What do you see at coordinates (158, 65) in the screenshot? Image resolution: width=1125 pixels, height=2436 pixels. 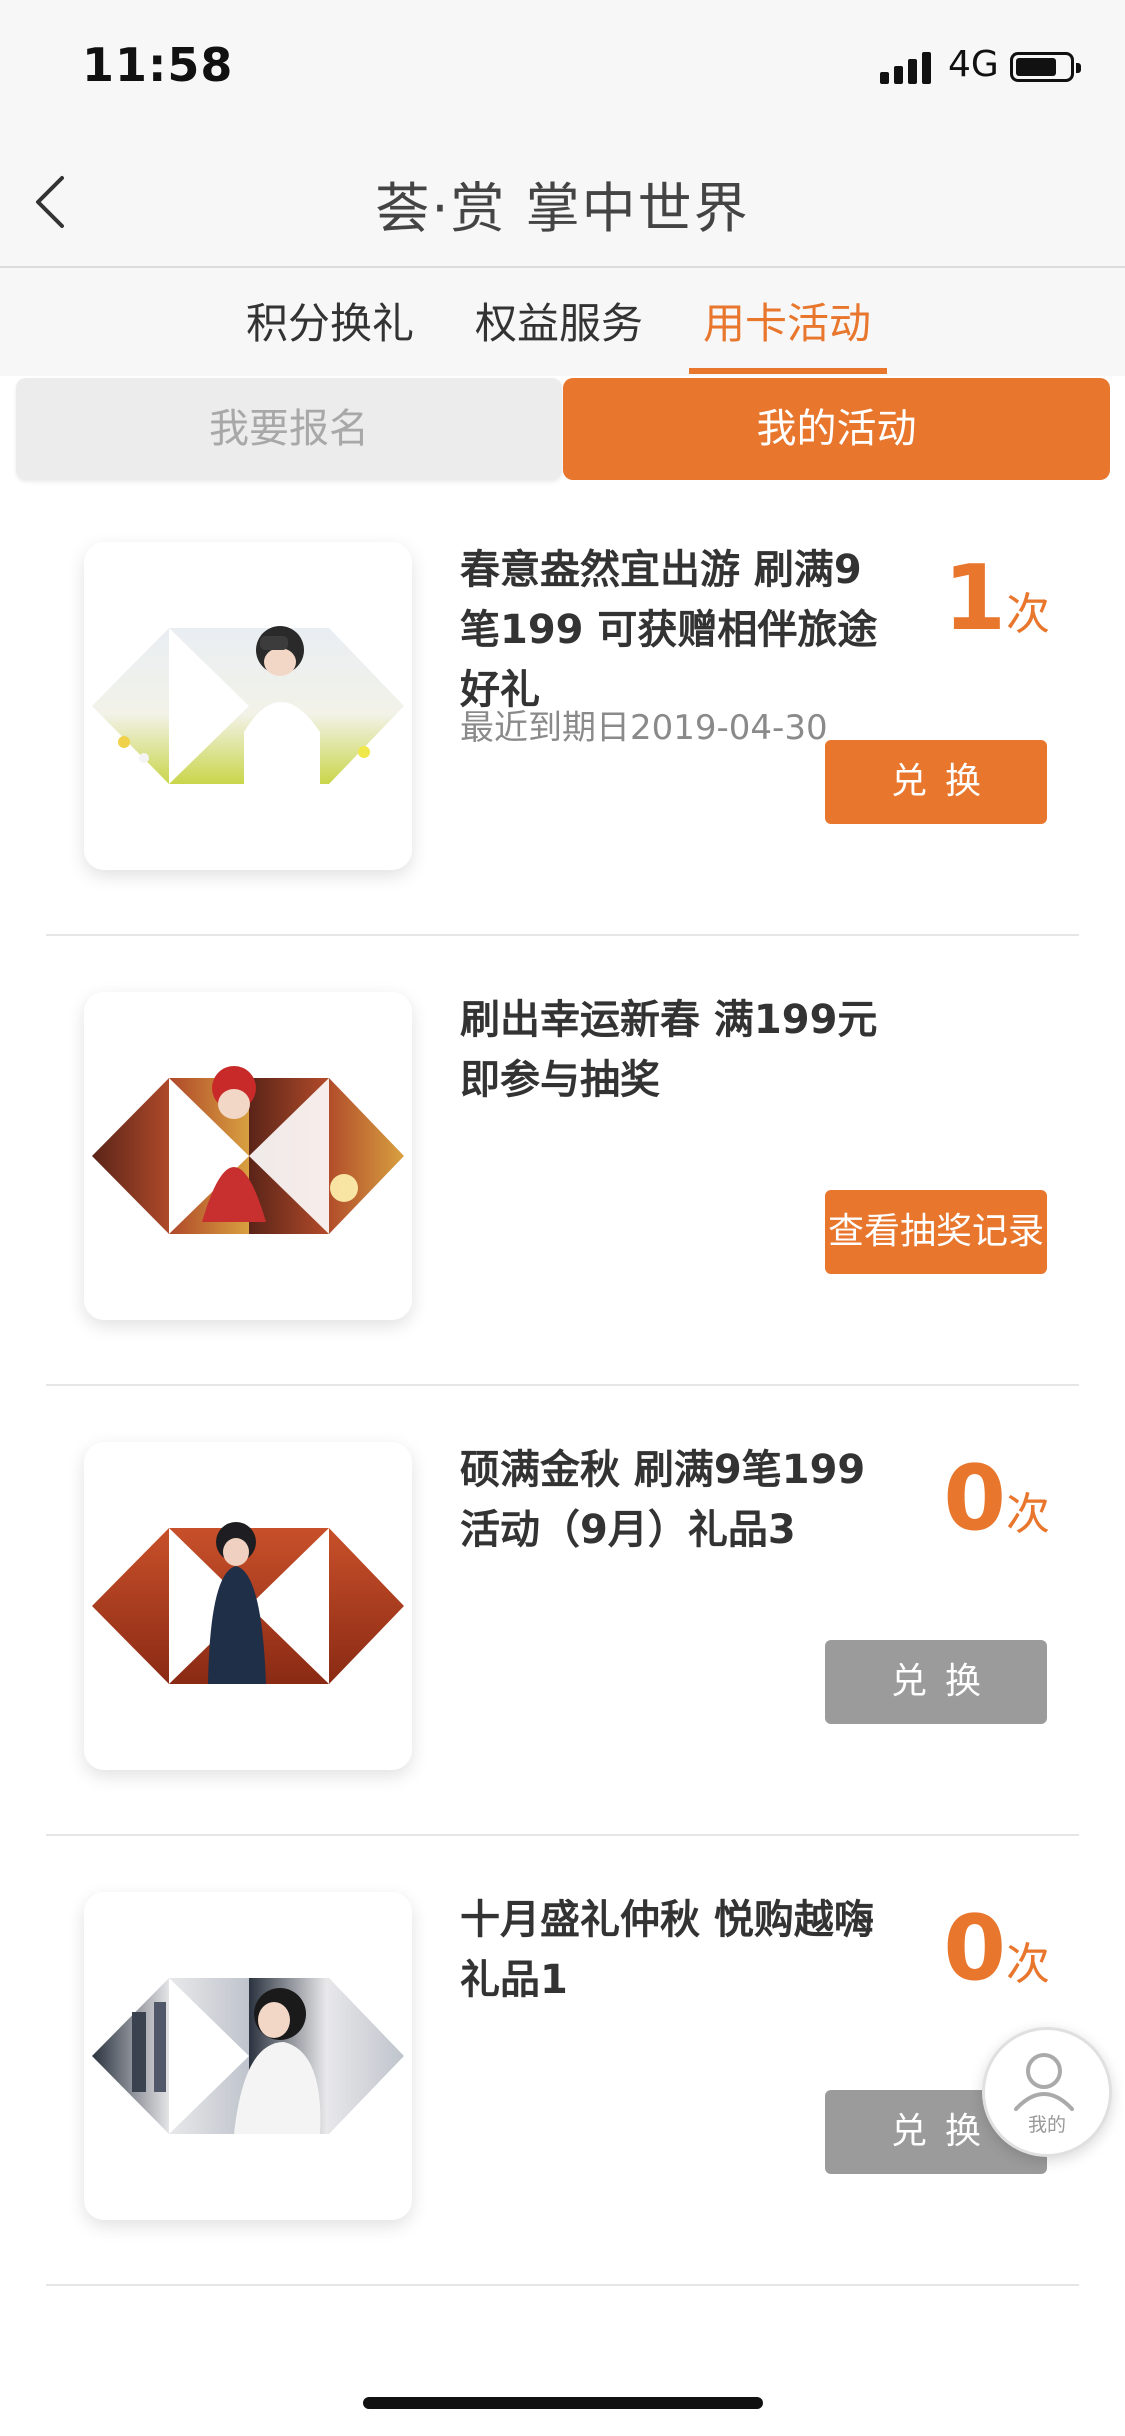 I see `status-time: 11:58` at bounding box center [158, 65].